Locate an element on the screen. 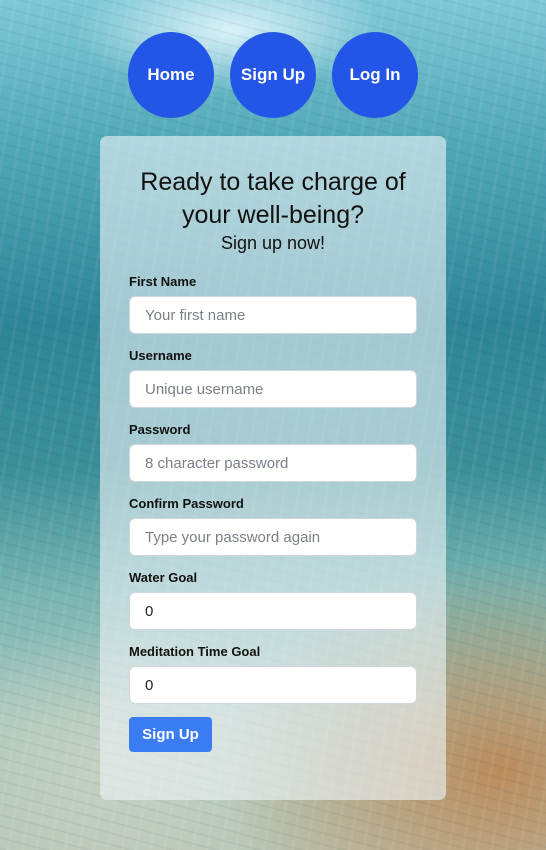 The image size is (546, 850). water-goal-input is located at coordinates (273, 611).